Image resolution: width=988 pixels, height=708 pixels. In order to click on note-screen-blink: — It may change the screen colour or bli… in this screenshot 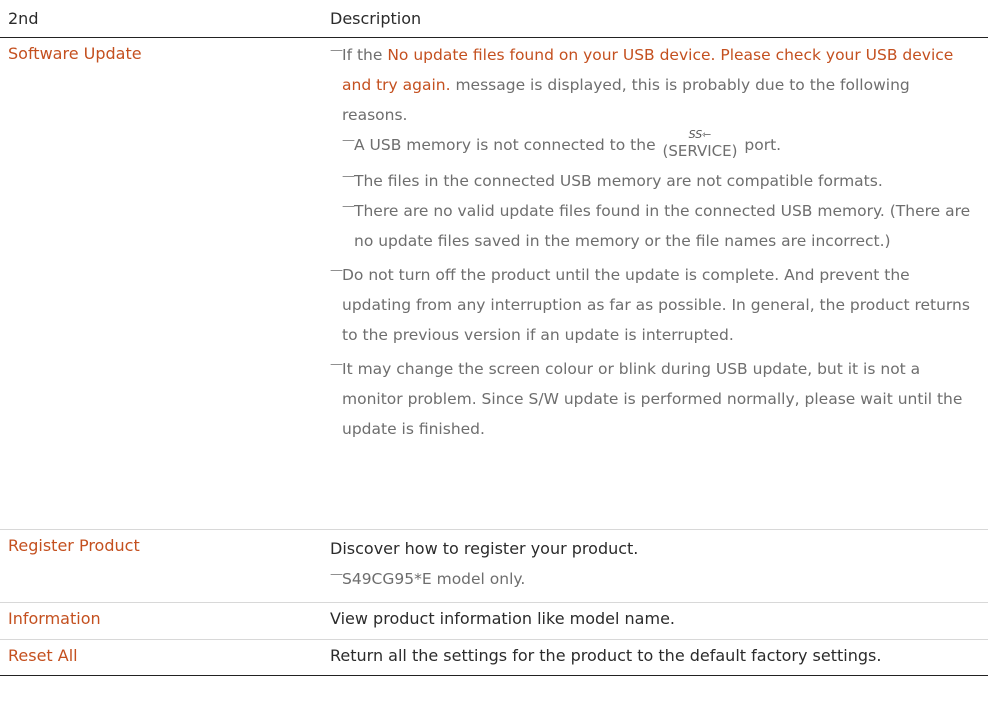, I will do `click(655, 399)`.